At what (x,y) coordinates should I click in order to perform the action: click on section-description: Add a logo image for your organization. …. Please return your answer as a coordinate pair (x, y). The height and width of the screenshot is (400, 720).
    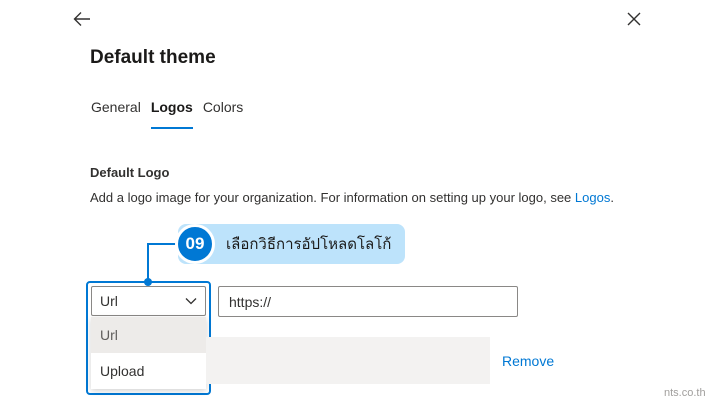
    Looking at the image, I should click on (370, 198).